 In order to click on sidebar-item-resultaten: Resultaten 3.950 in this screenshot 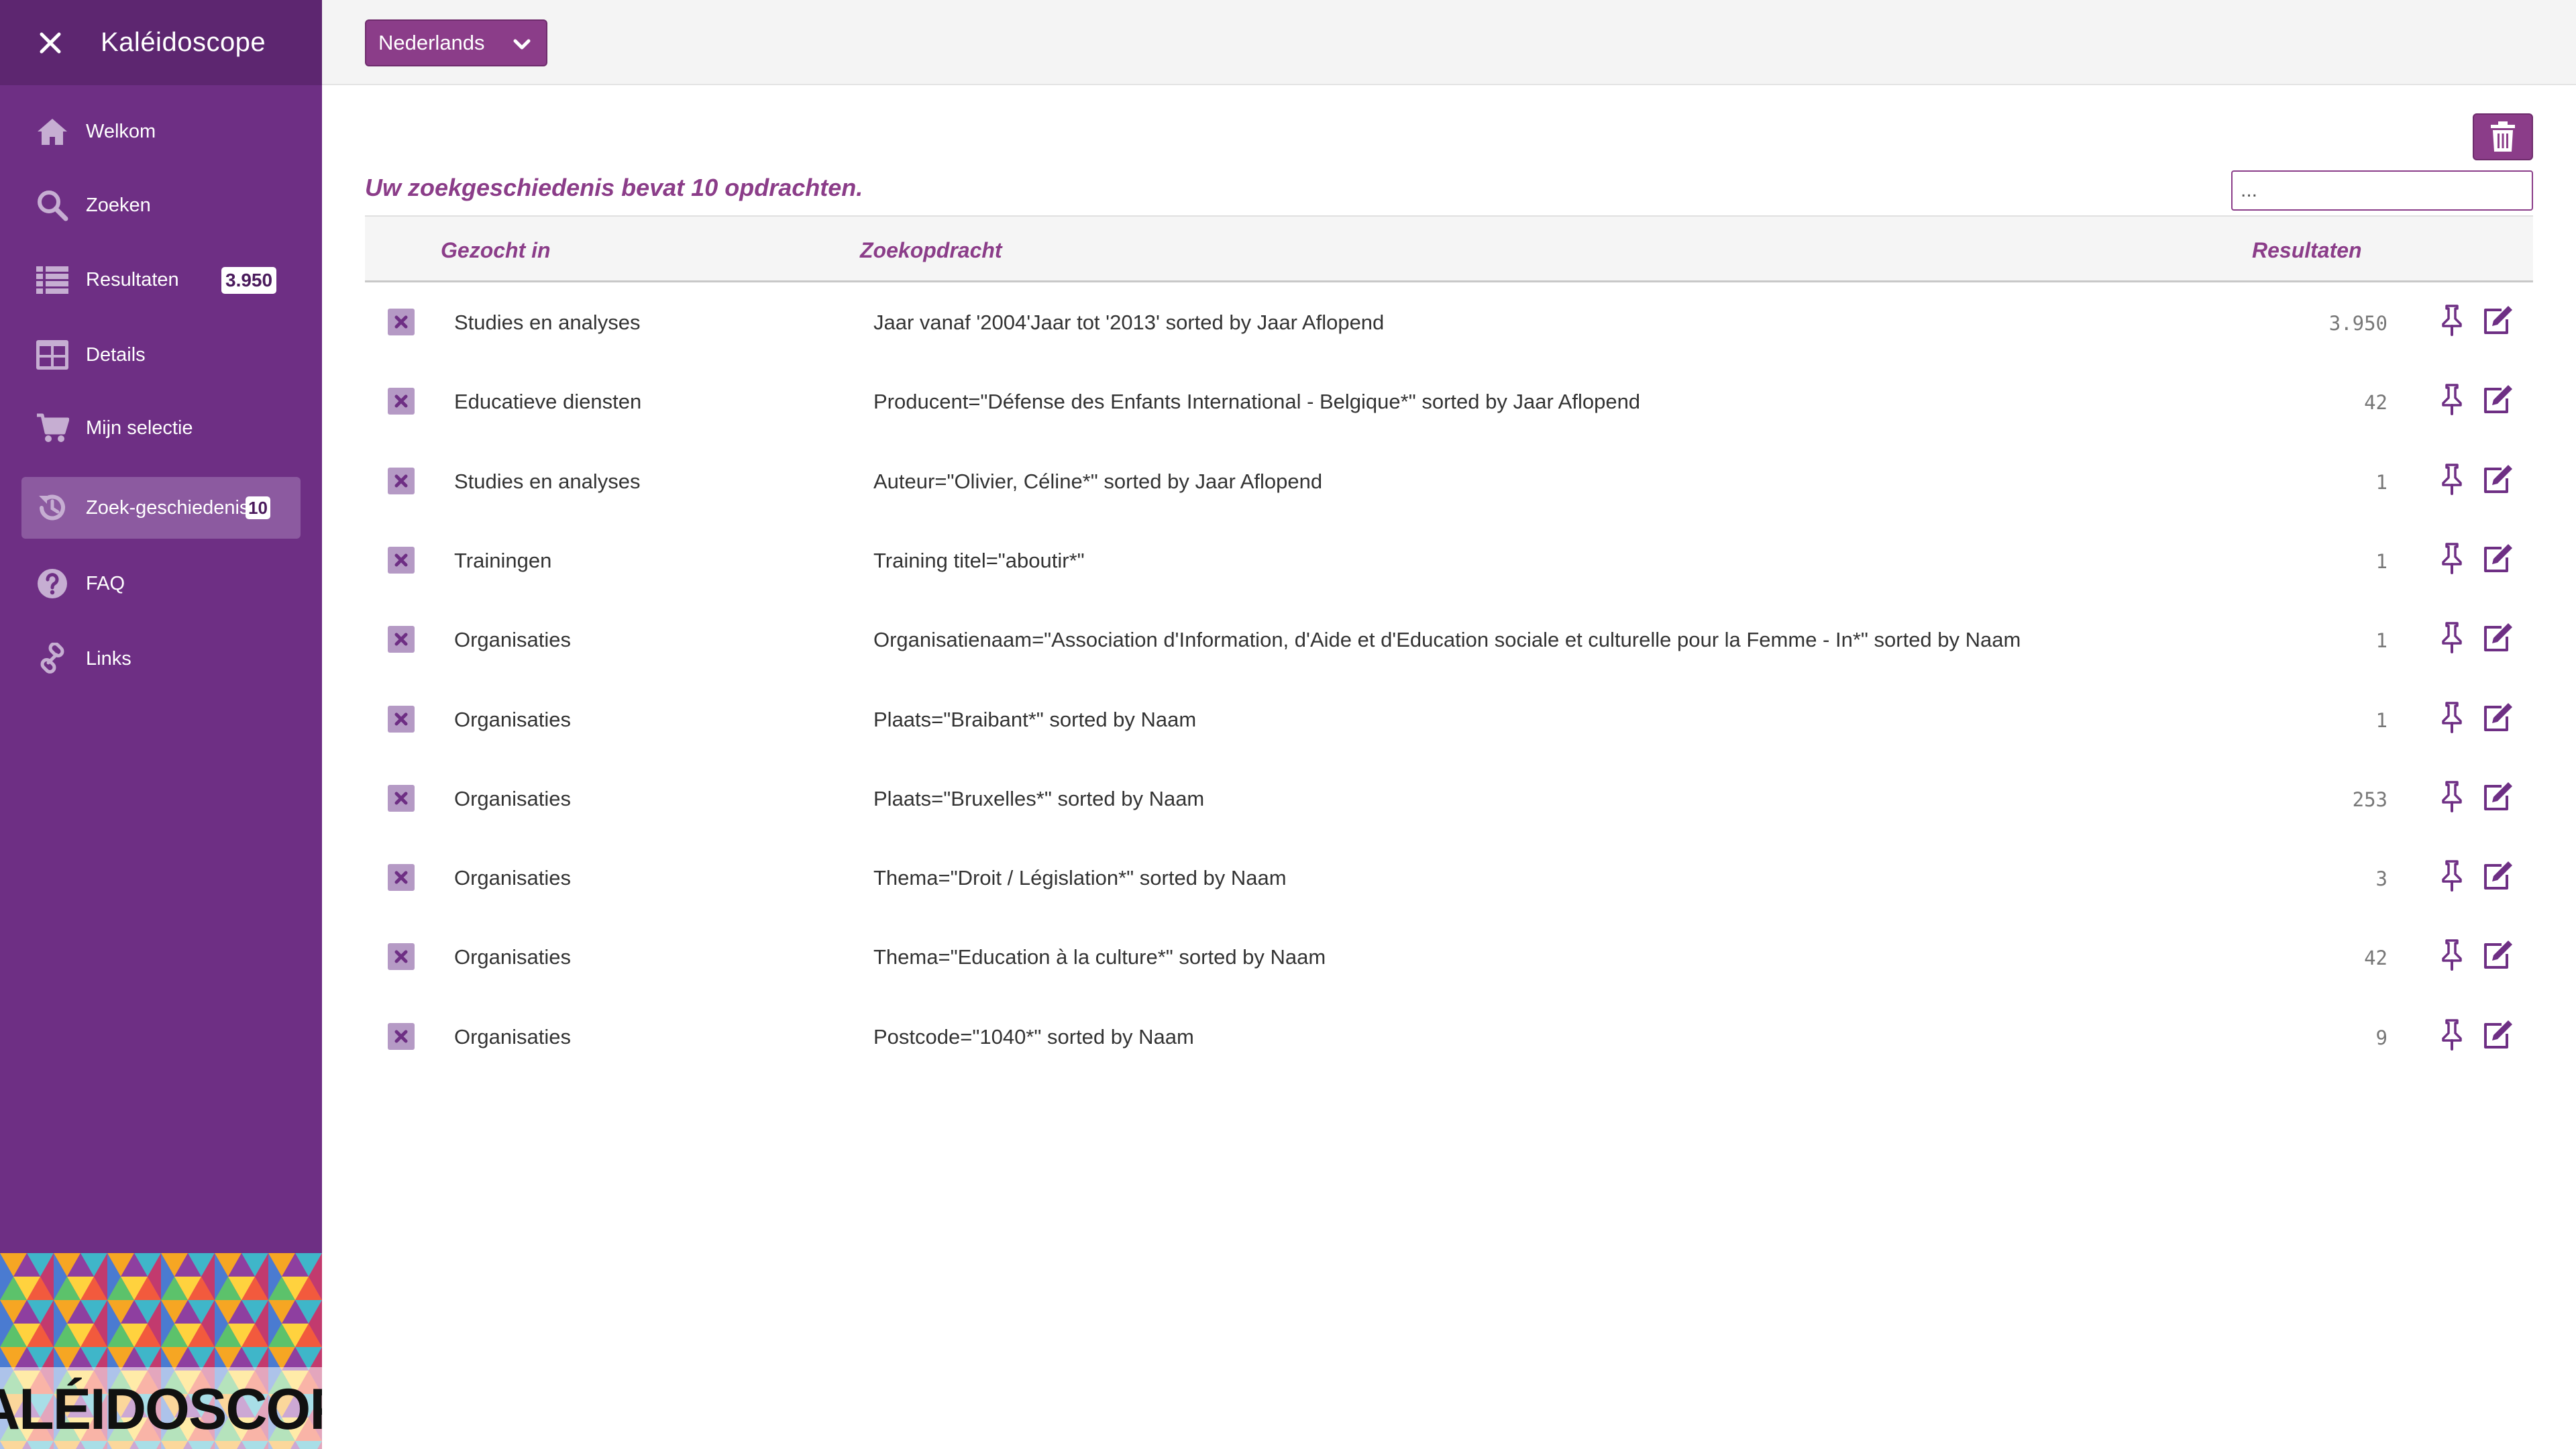, I will do `click(161, 280)`.